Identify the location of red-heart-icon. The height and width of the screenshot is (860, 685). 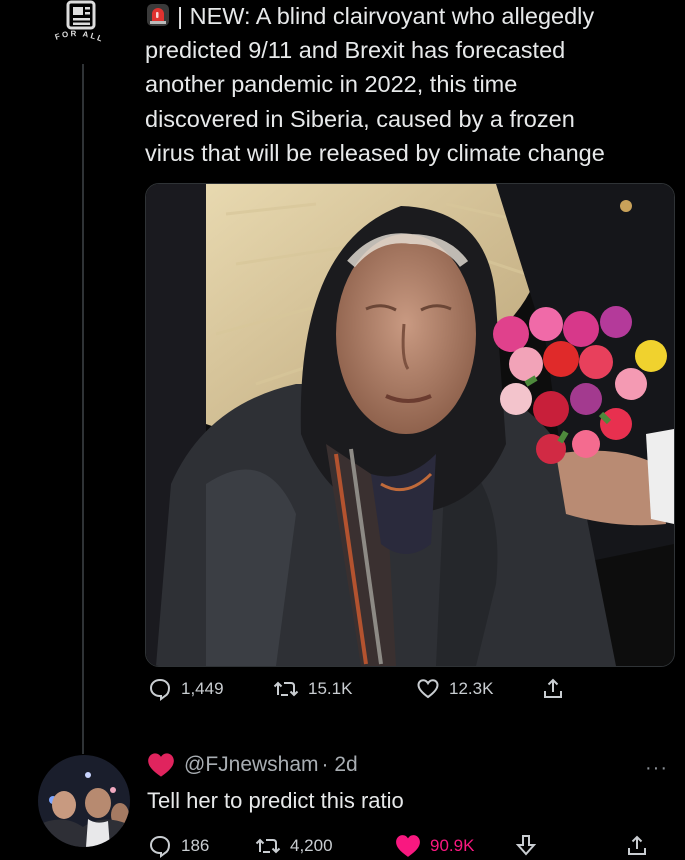
(161, 765).